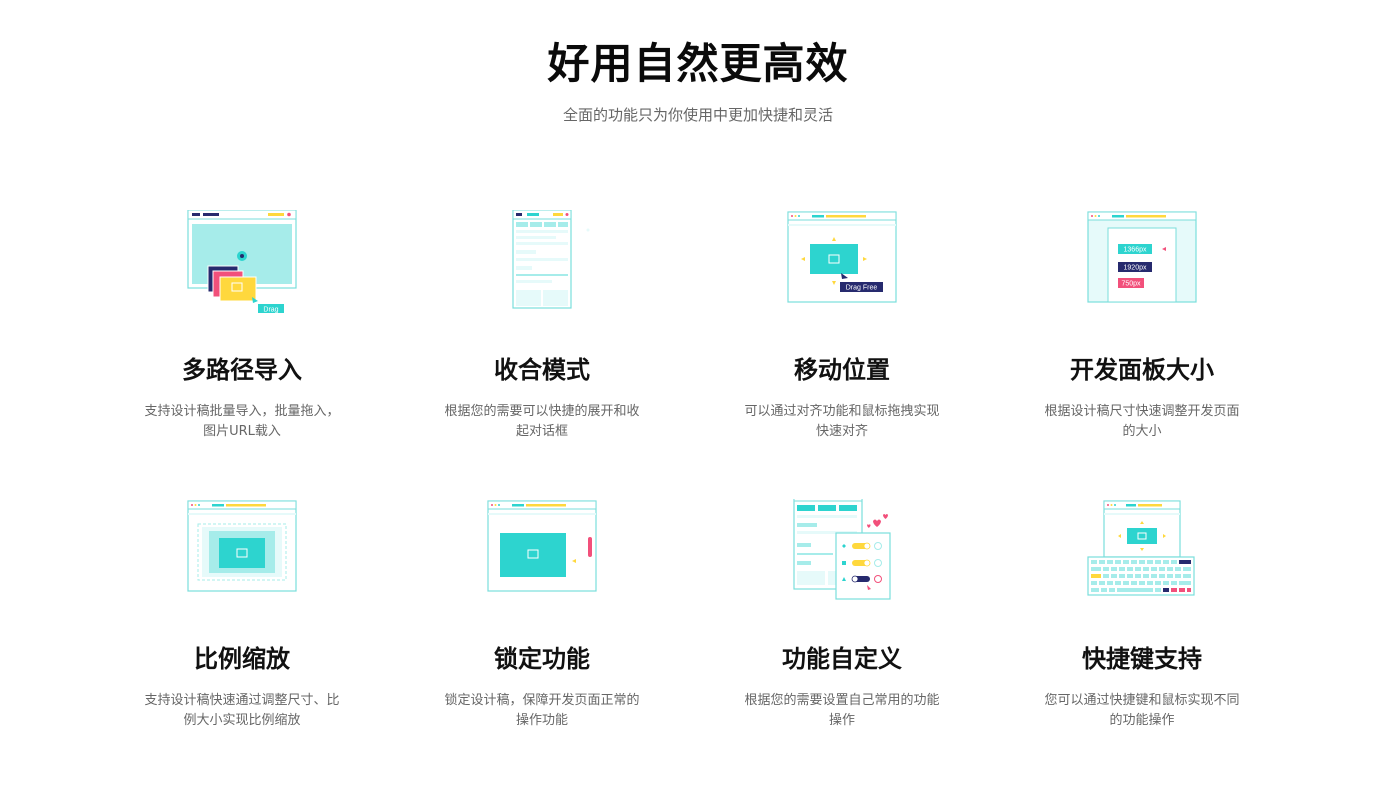 The width and height of the screenshot is (1396, 786). Describe the element at coordinates (862, 288) in the screenshot. I see `drag-free-tag: Drag Free` at that location.